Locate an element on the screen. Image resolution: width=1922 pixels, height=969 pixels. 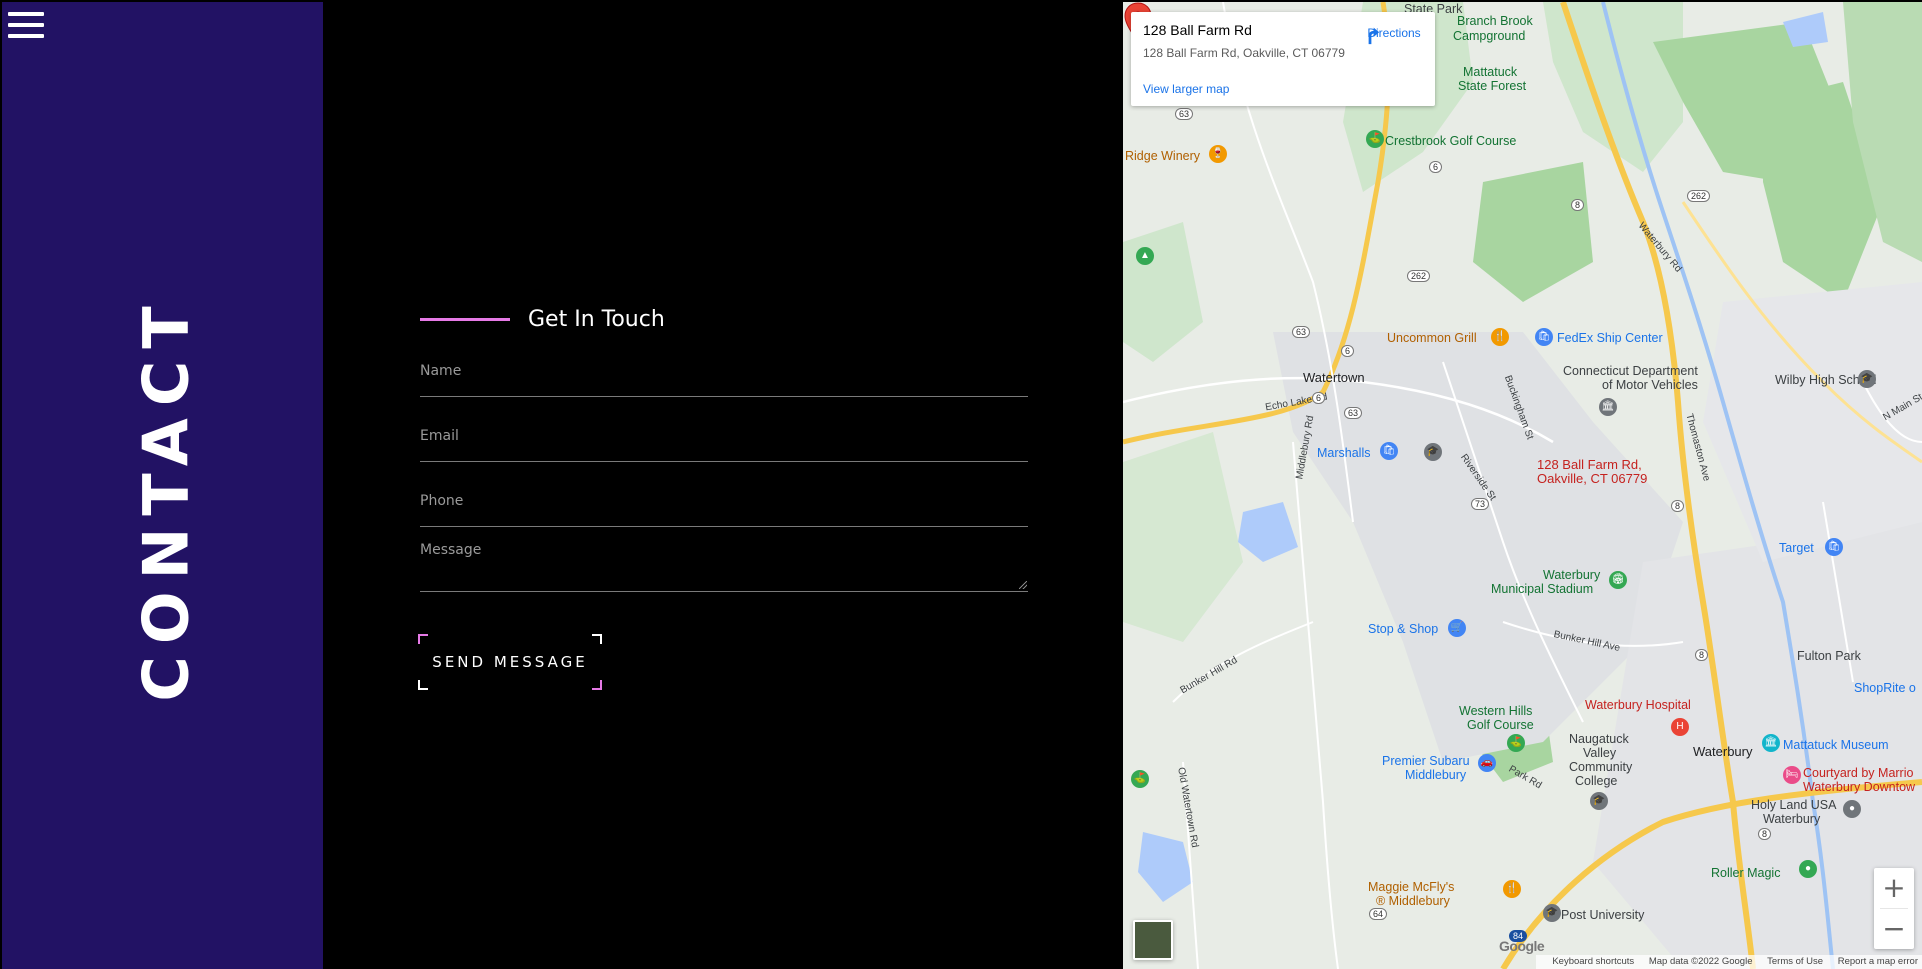
place-label: Watertown is located at coordinates (1334, 377).